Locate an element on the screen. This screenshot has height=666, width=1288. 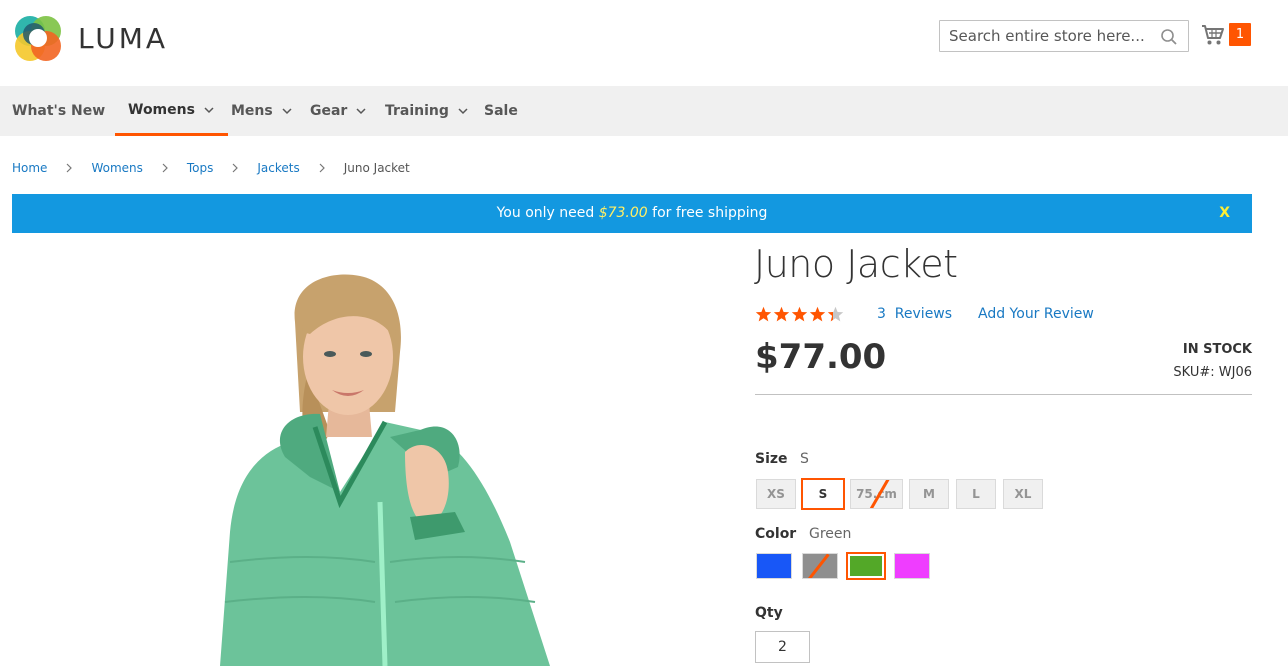
size-selected-value: S is located at coordinates (804, 459).